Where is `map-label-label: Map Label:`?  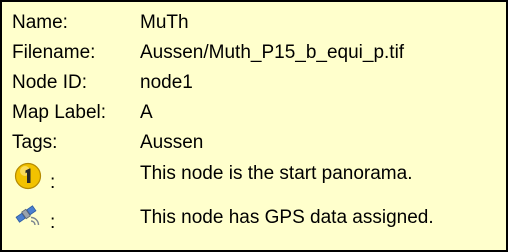
map-label-label: Map Label: is located at coordinates (59, 112).